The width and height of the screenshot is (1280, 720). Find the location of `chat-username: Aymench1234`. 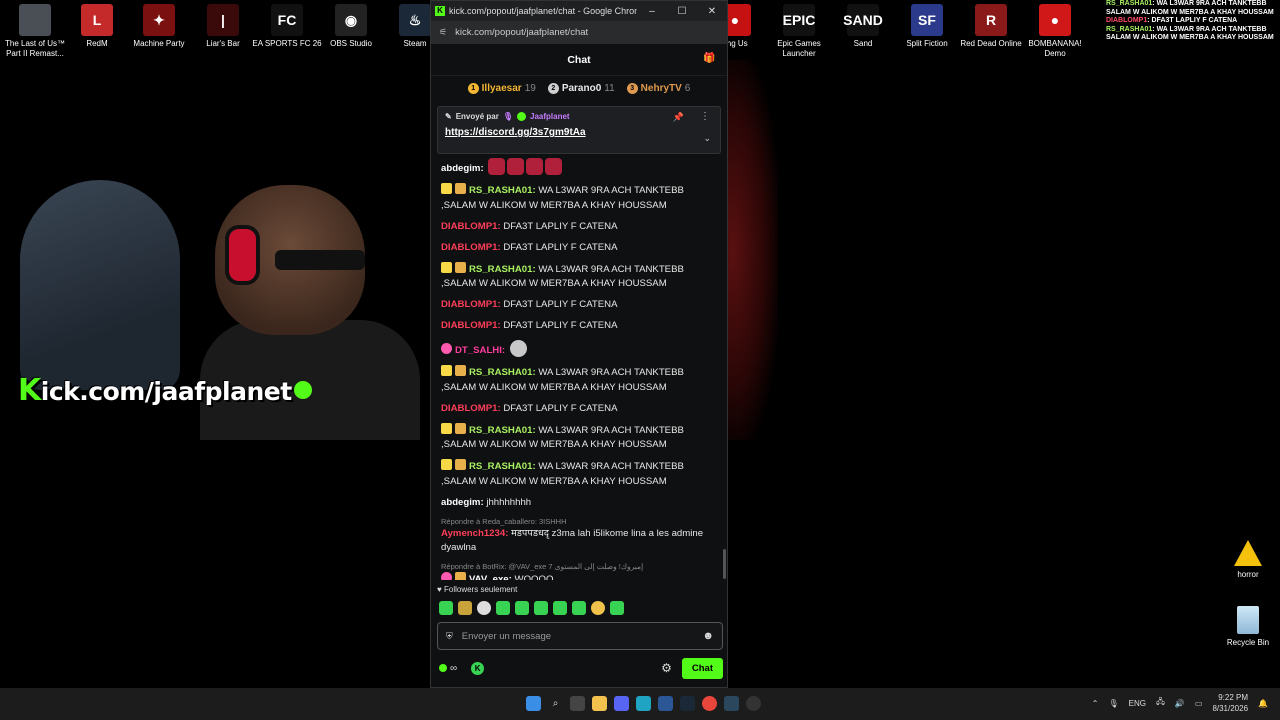

chat-username: Aymench1234 is located at coordinates (473, 533).